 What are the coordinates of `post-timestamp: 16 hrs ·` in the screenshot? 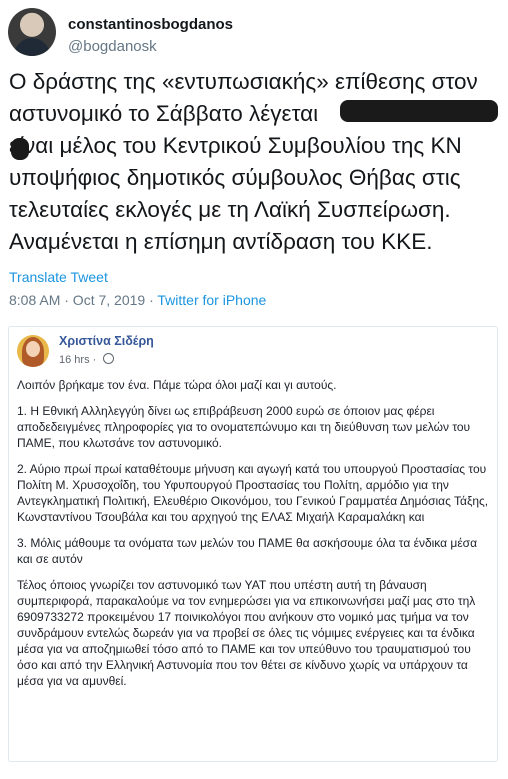 It's located at (79, 360).